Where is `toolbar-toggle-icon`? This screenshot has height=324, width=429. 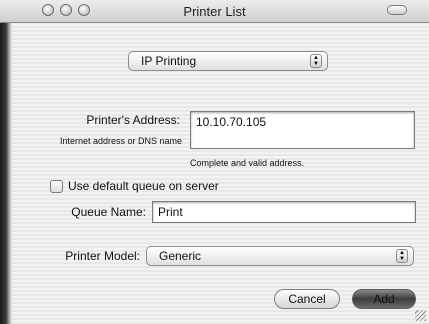 toolbar-toggle-icon is located at coordinates (397, 10).